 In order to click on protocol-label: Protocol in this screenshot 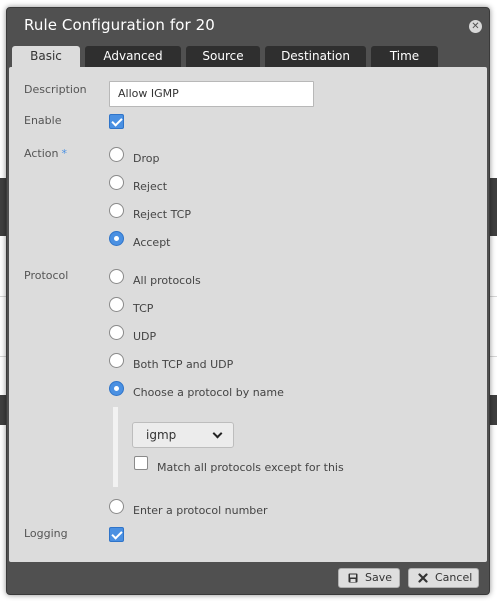, I will do `click(46, 275)`.